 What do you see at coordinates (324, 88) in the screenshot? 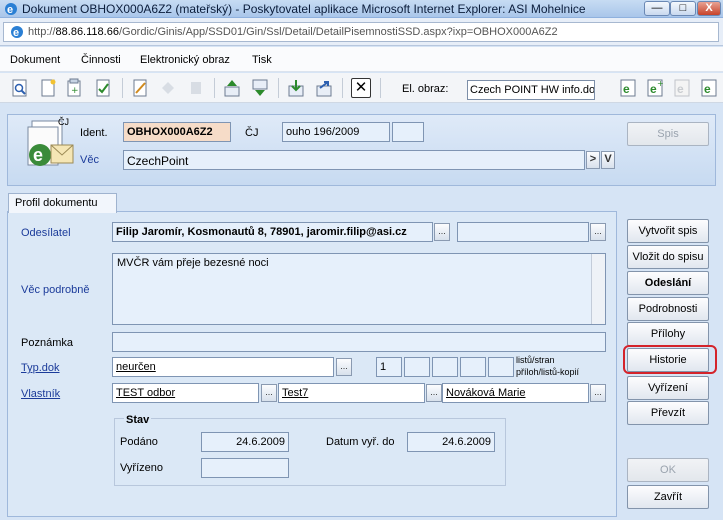
I see `export-icon` at bounding box center [324, 88].